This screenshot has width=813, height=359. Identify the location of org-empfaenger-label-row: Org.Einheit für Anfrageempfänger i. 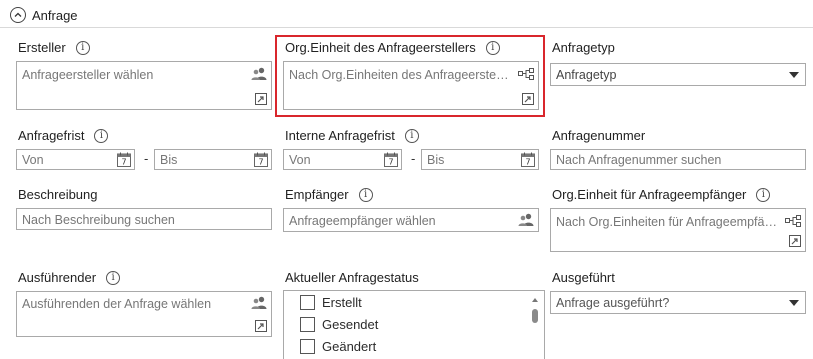
(661, 194).